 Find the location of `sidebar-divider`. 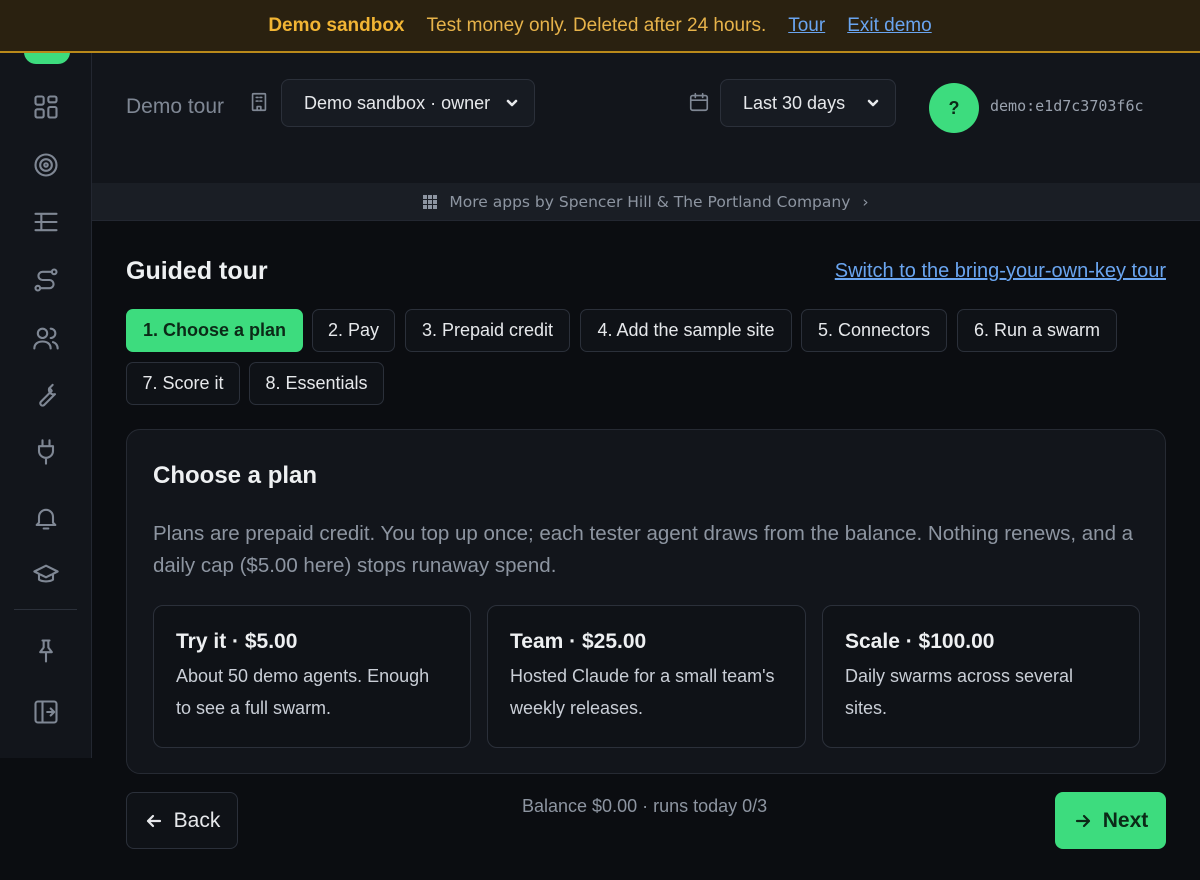

sidebar-divider is located at coordinates (45, 609).